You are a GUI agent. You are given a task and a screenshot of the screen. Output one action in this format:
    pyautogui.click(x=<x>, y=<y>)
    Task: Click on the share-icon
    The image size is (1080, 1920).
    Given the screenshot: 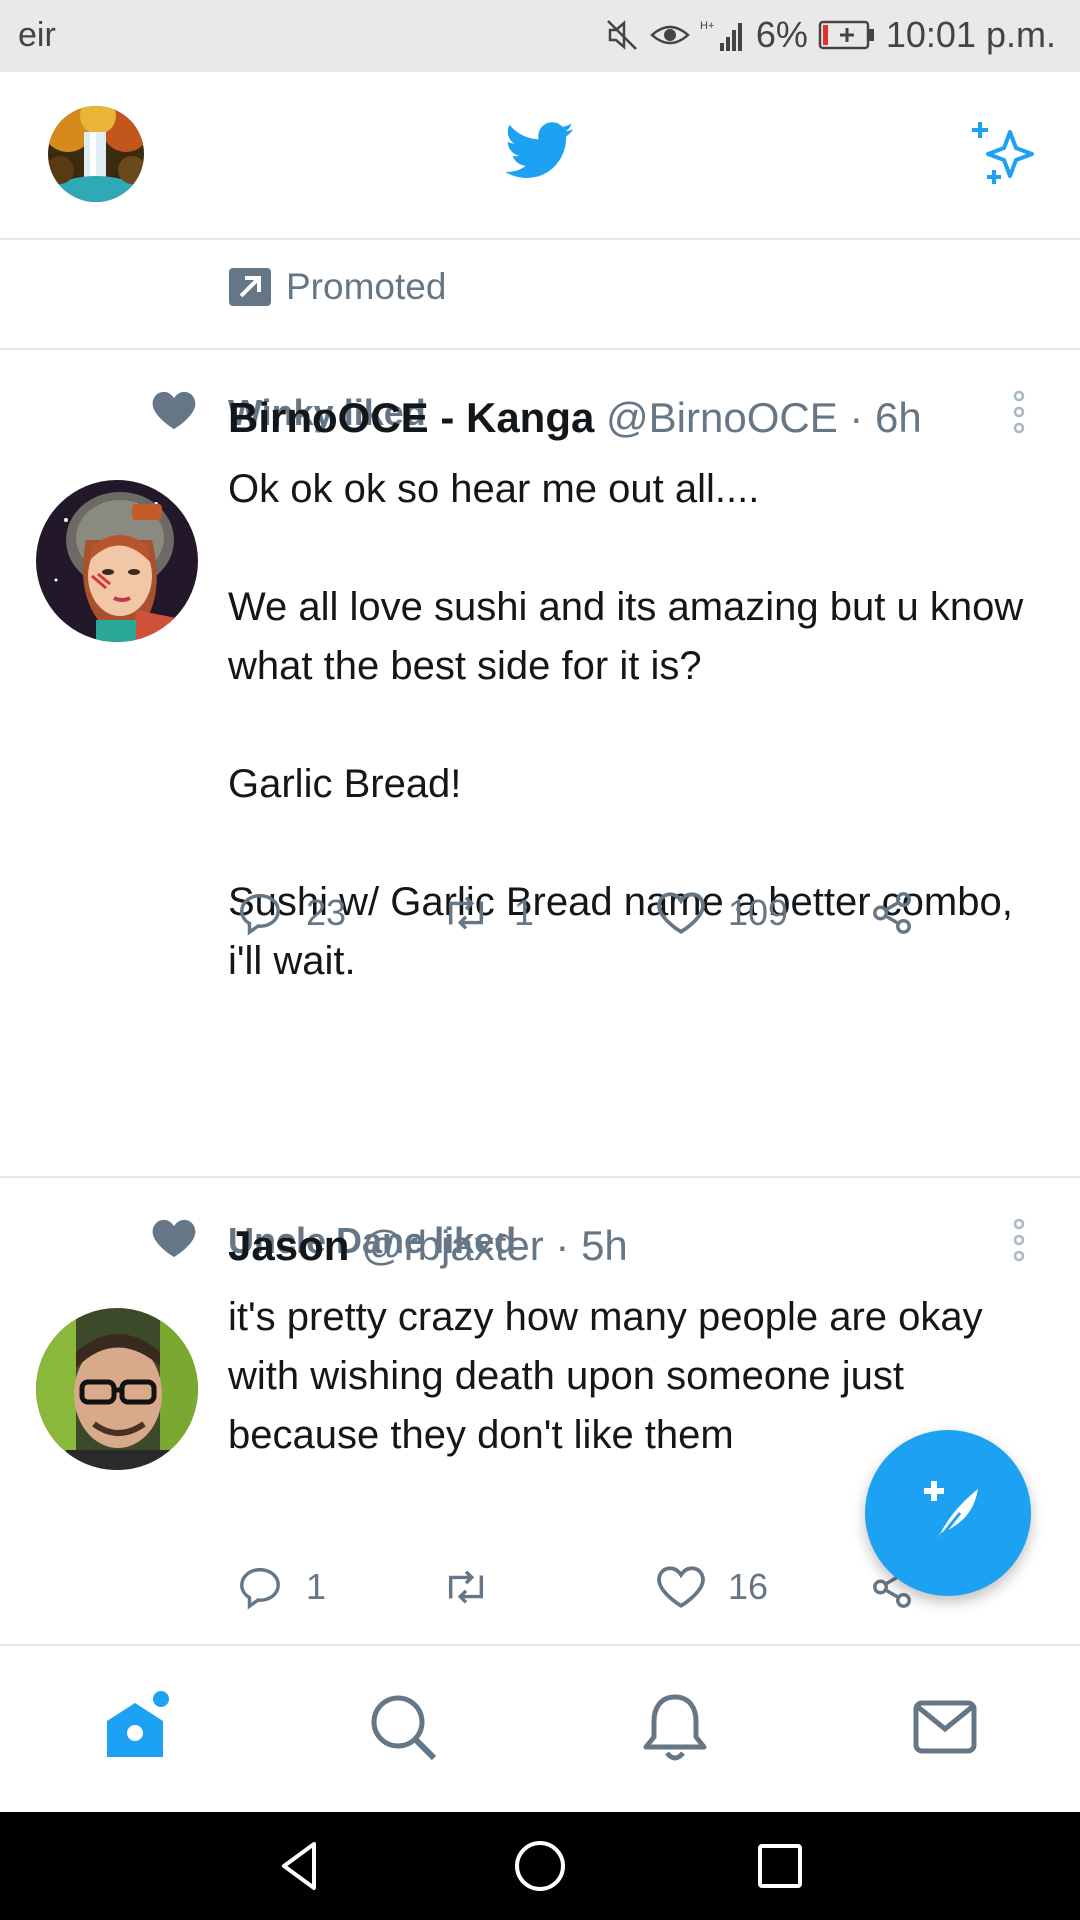 What is the action you would take?
    pyautogui.click(x=892, y=913)
    